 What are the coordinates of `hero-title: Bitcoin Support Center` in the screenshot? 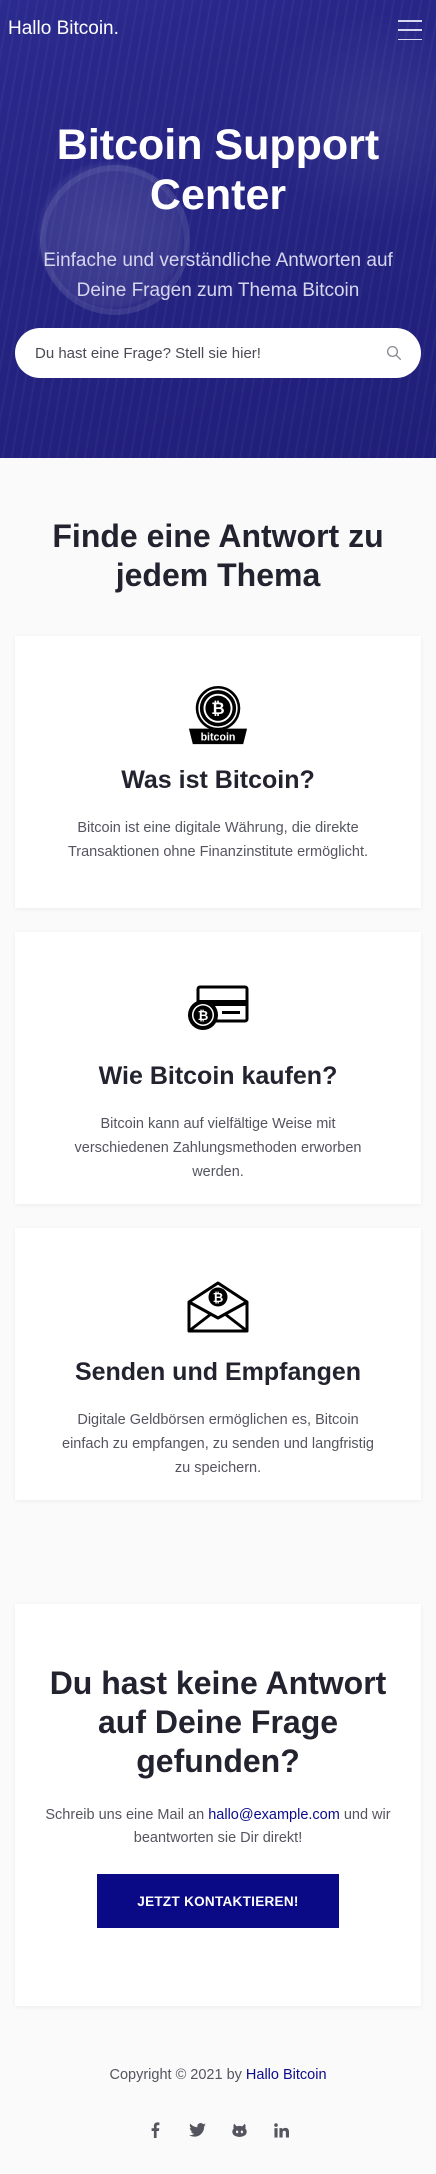 It's located at (218, 170).